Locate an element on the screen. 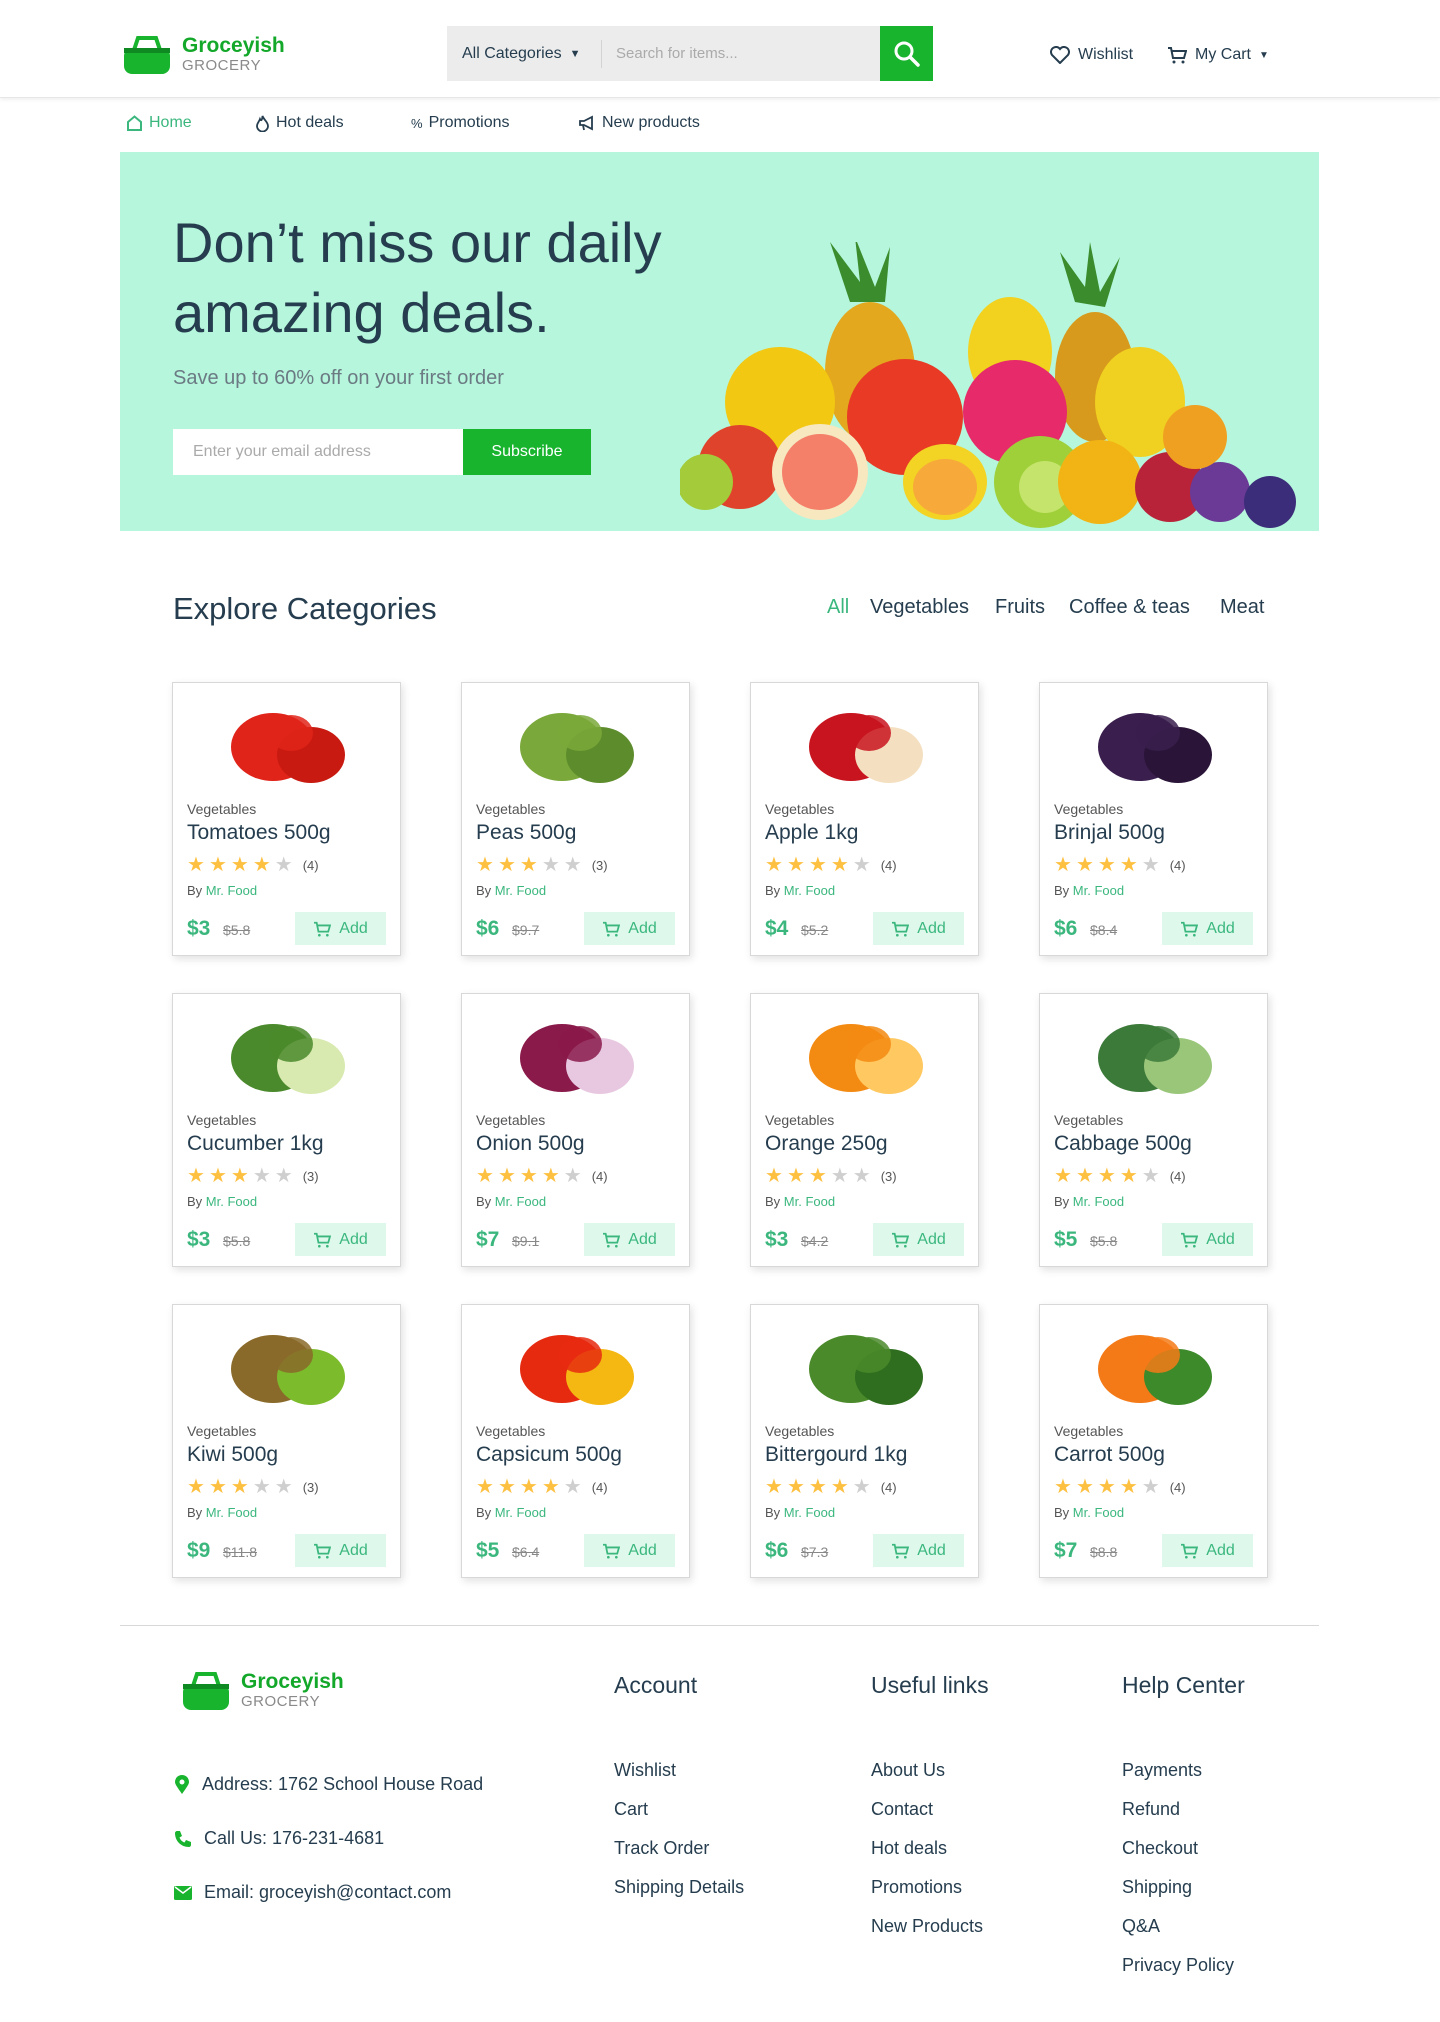  footer-link: Hot deals is located at coordinates (909, 1848).